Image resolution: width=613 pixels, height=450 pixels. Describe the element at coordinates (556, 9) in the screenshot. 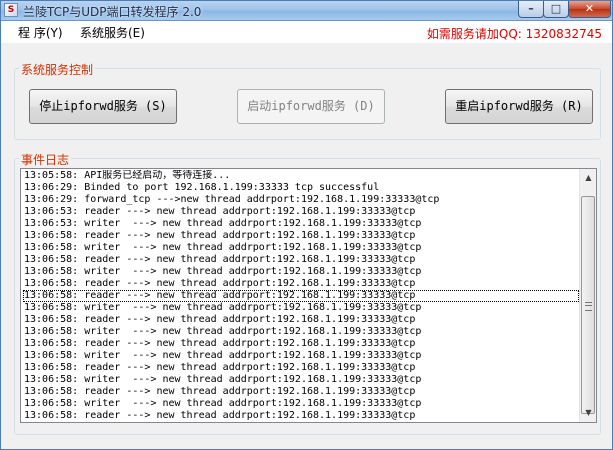

I see `maximize-button: □` at that location.